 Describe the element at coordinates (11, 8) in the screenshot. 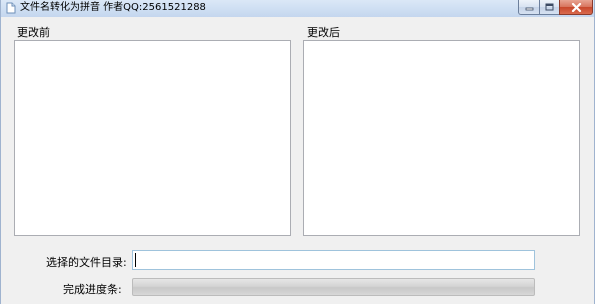

I see `app-icon` at that location.